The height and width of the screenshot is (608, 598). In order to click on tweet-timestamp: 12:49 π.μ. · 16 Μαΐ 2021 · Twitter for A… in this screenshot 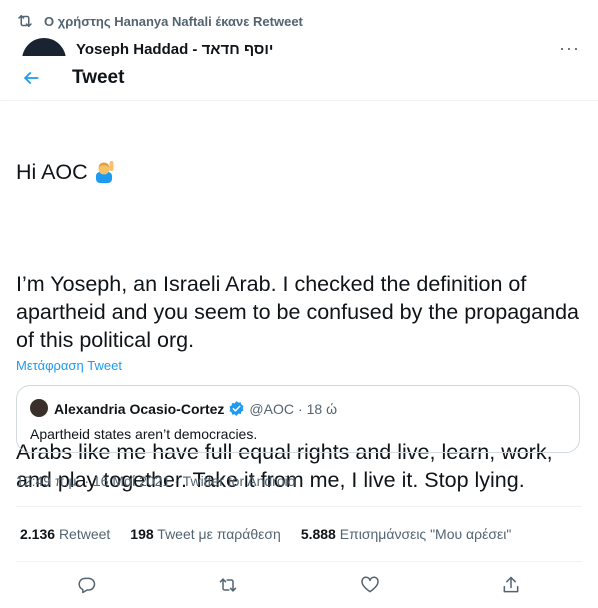, I will do `click(156, 481)`.